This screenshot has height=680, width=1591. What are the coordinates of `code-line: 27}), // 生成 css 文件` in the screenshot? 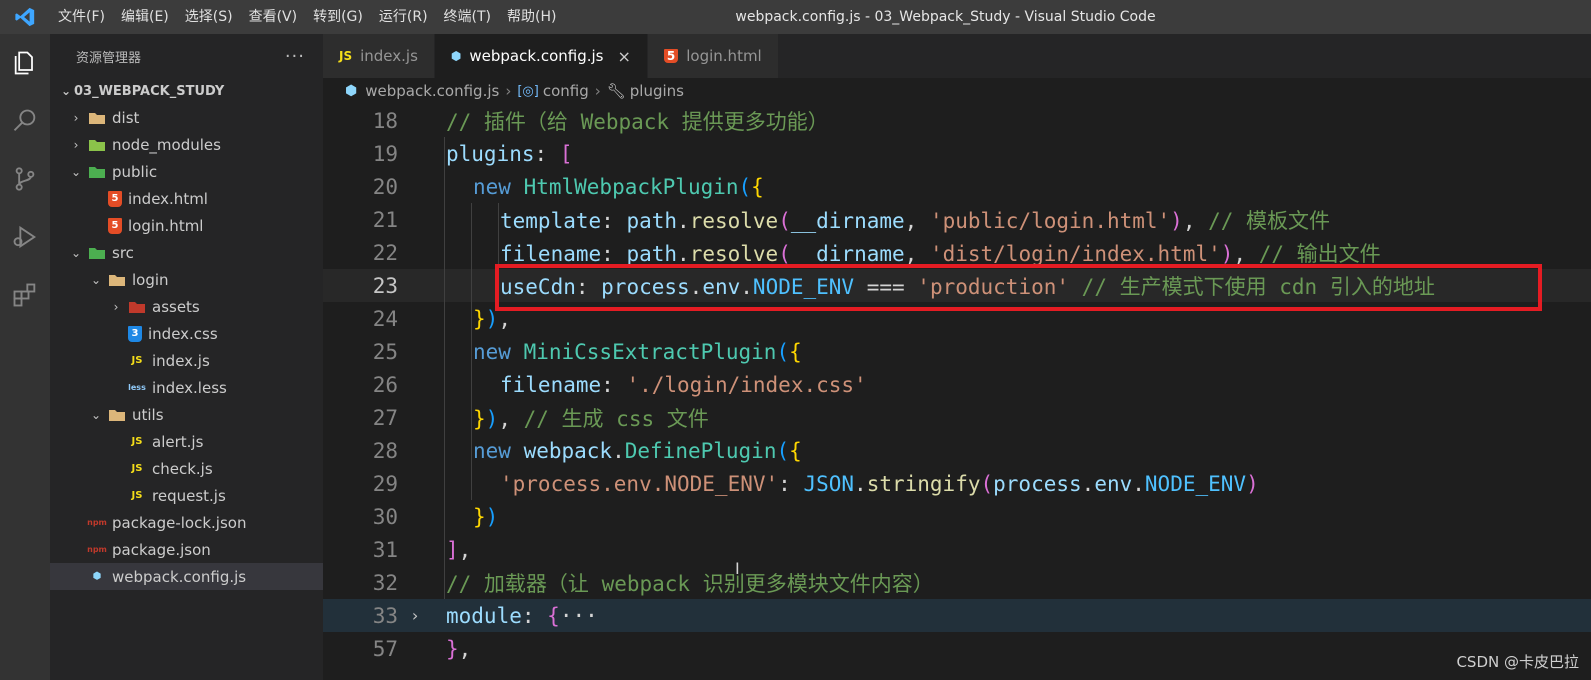 It's located at (957, 417).